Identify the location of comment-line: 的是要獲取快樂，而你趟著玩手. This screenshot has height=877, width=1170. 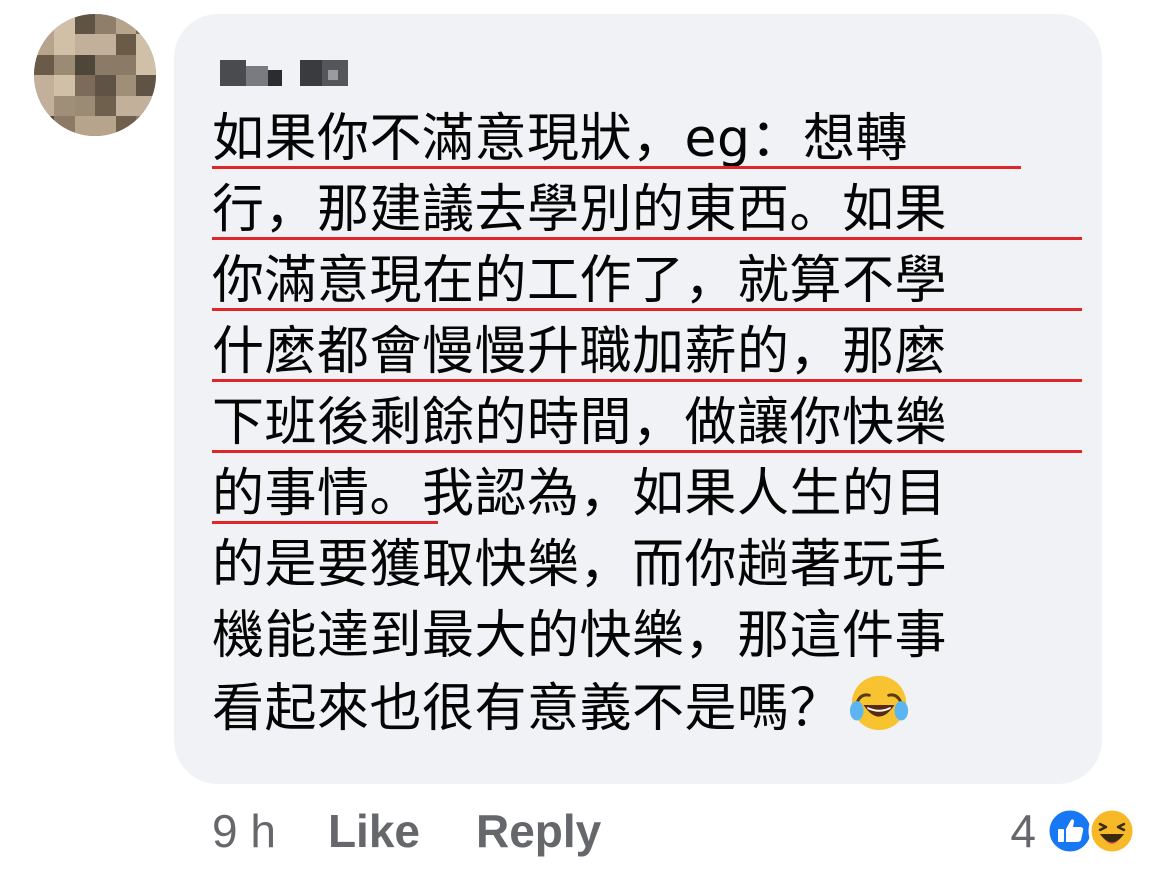
(580, 565).